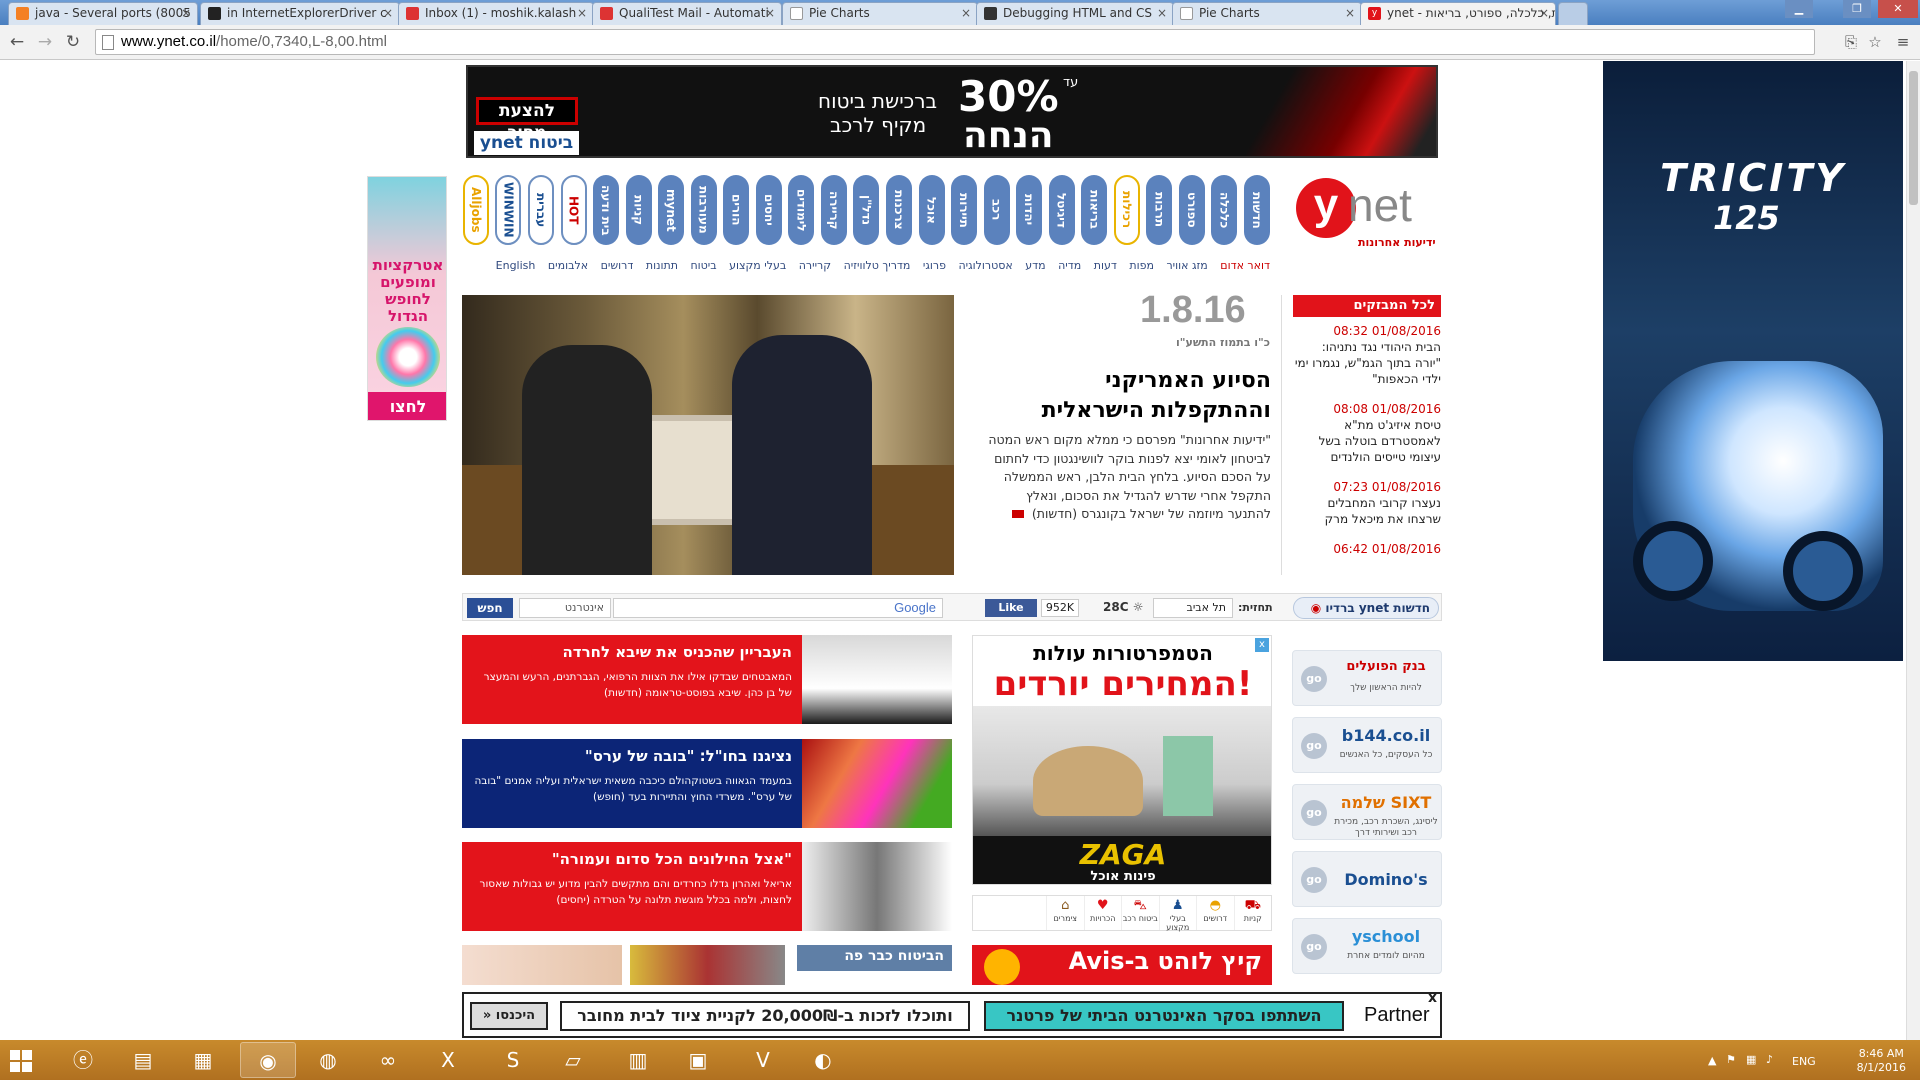 This screenshot has width=1920, height=1080. What do you see at coordinates (1367, 946) in the screenshot?
I see `go-link-yschool: go yschool מהיום לומדים אחרת` at bounding box center [1367, 946].